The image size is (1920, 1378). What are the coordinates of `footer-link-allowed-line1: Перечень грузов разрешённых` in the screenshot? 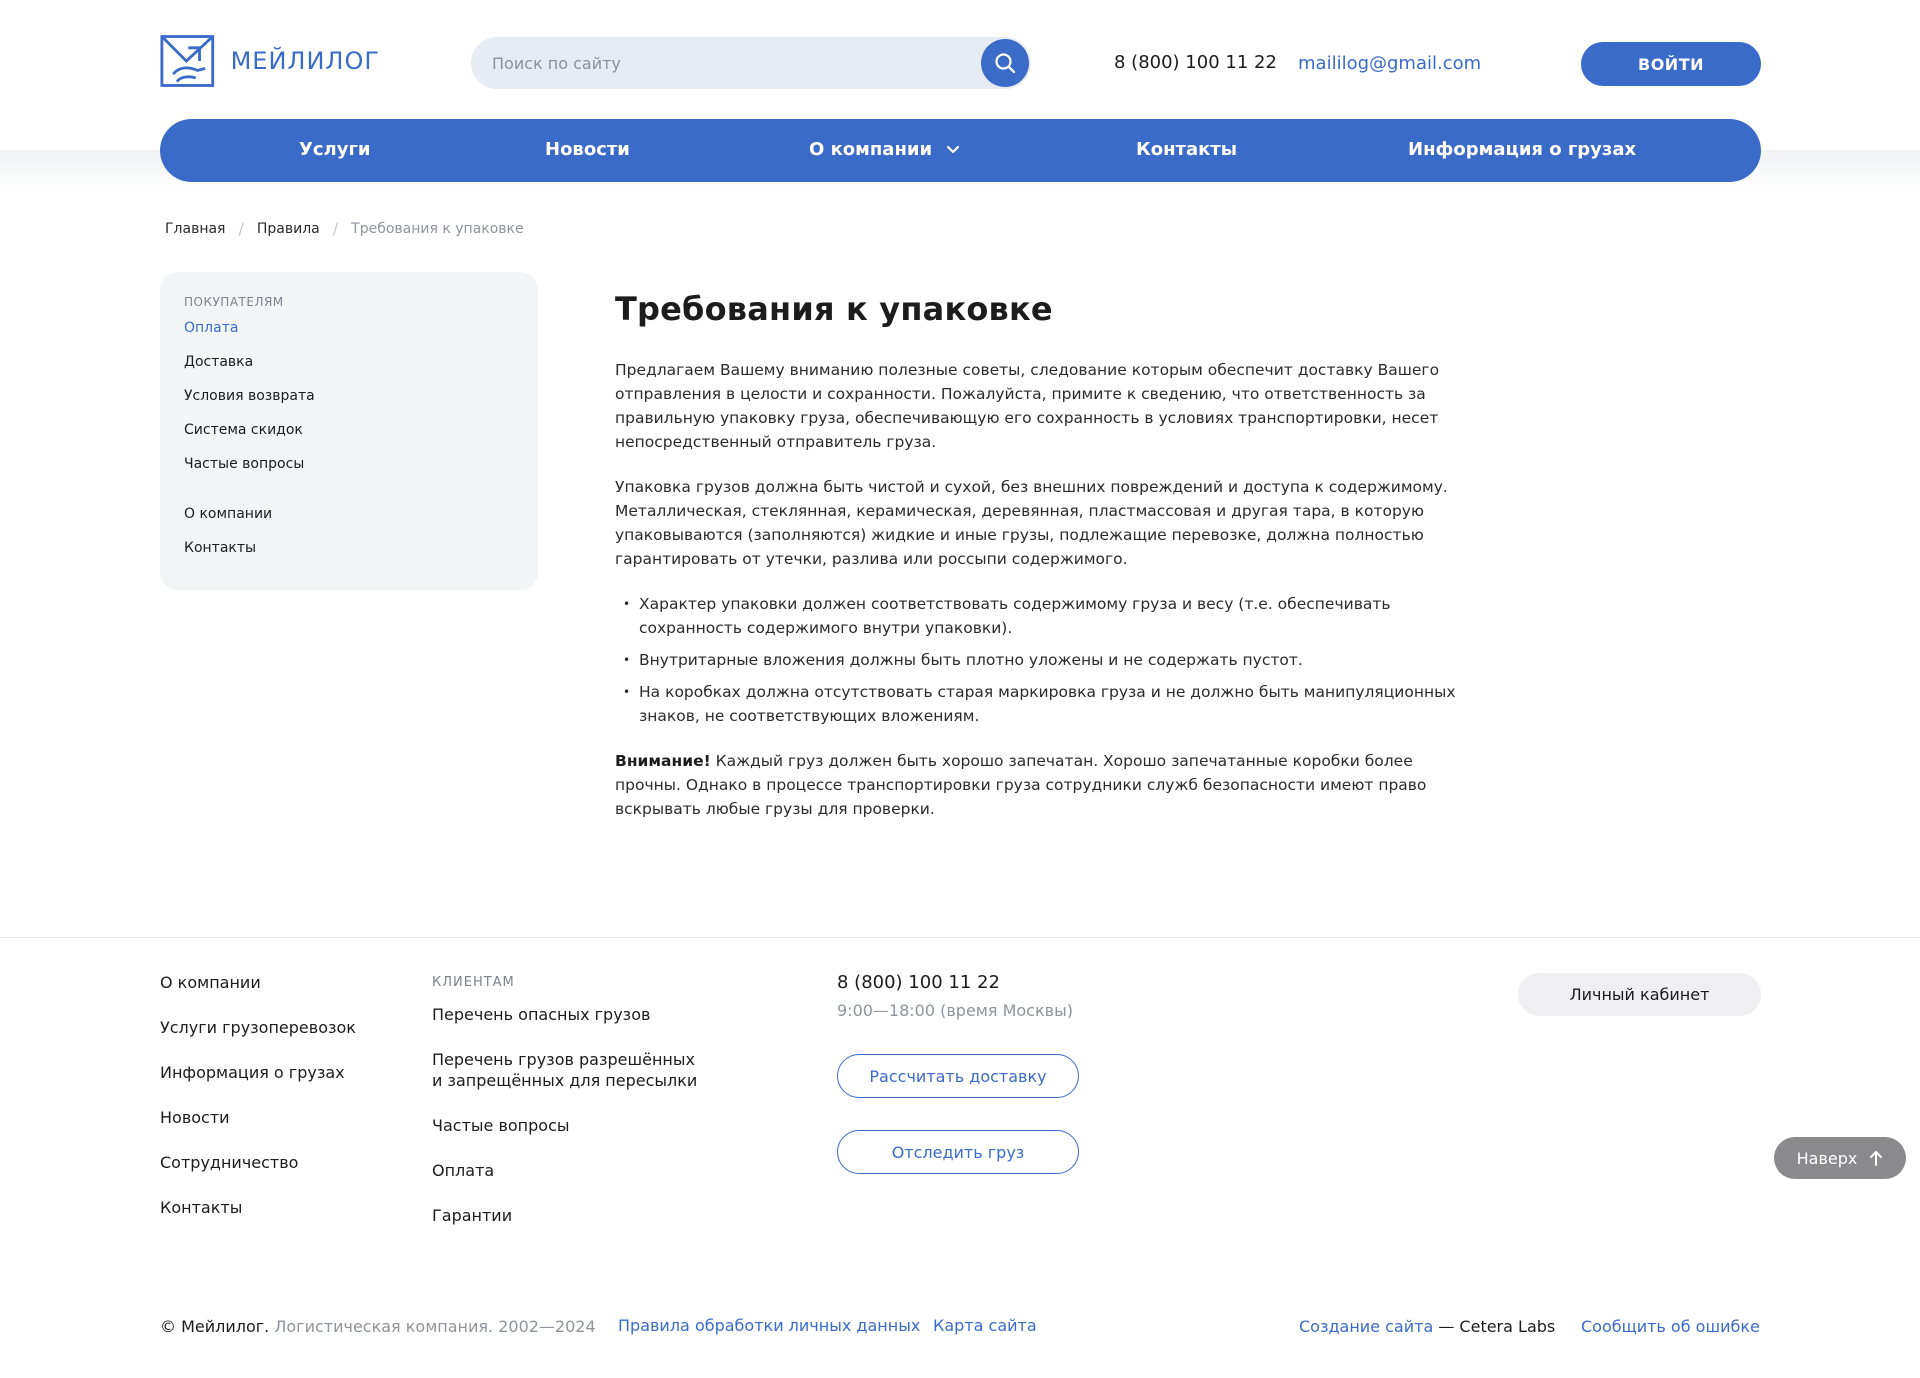 It's located at (563, 1059).